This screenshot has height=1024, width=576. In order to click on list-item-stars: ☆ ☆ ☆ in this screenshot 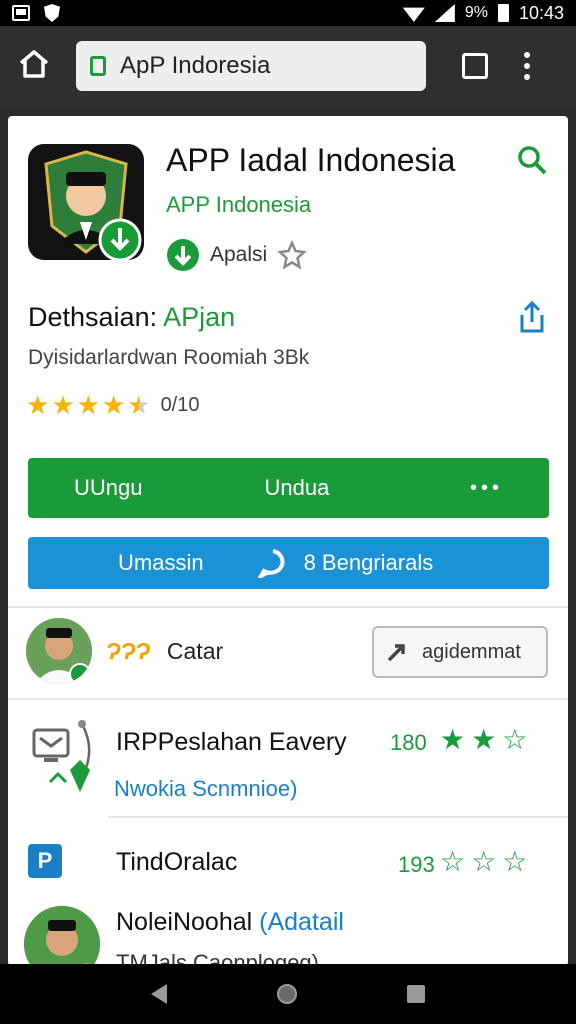, I will do `click(483, 862)`.